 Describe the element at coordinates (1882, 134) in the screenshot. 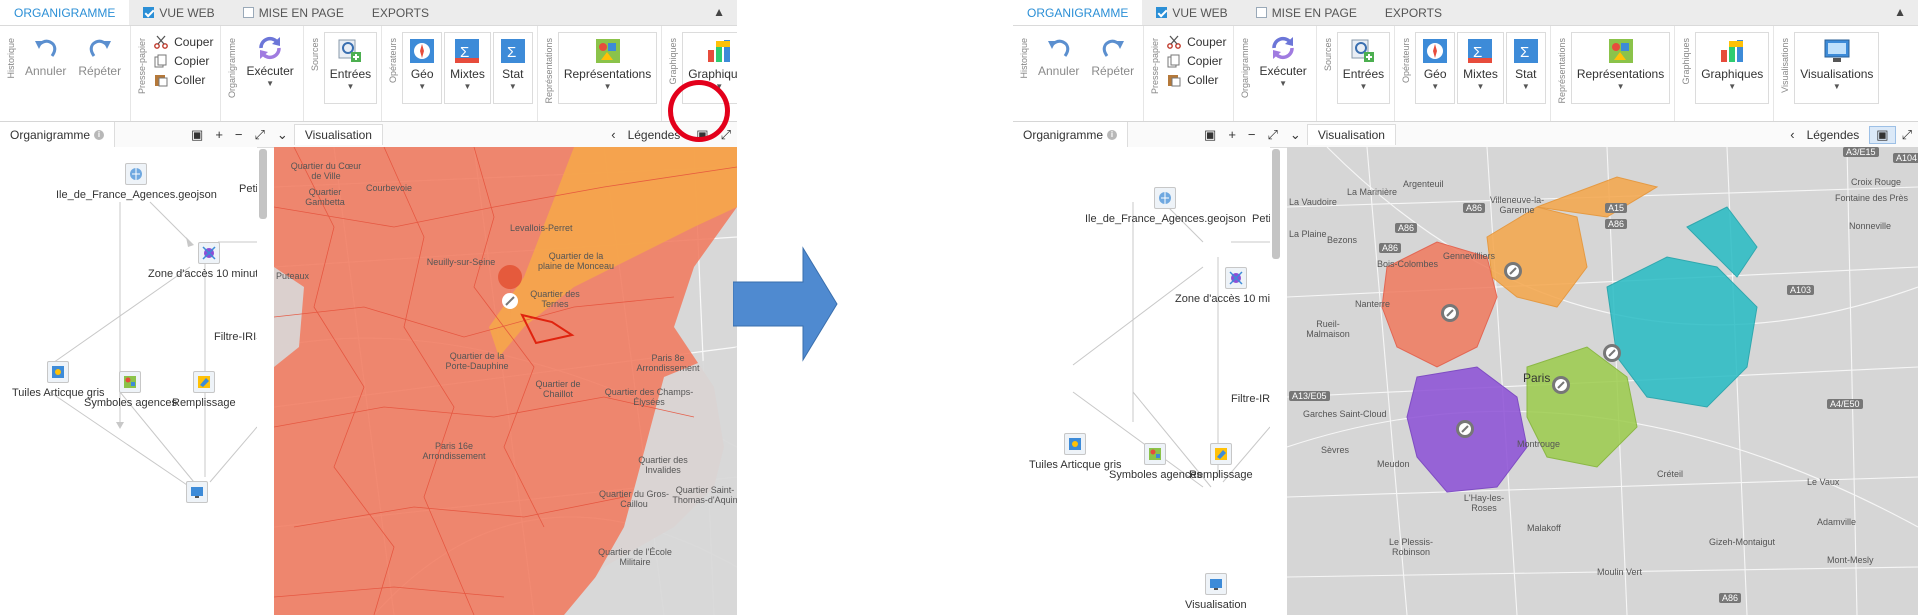

I see `fit-map-icon: ▣` at that location.